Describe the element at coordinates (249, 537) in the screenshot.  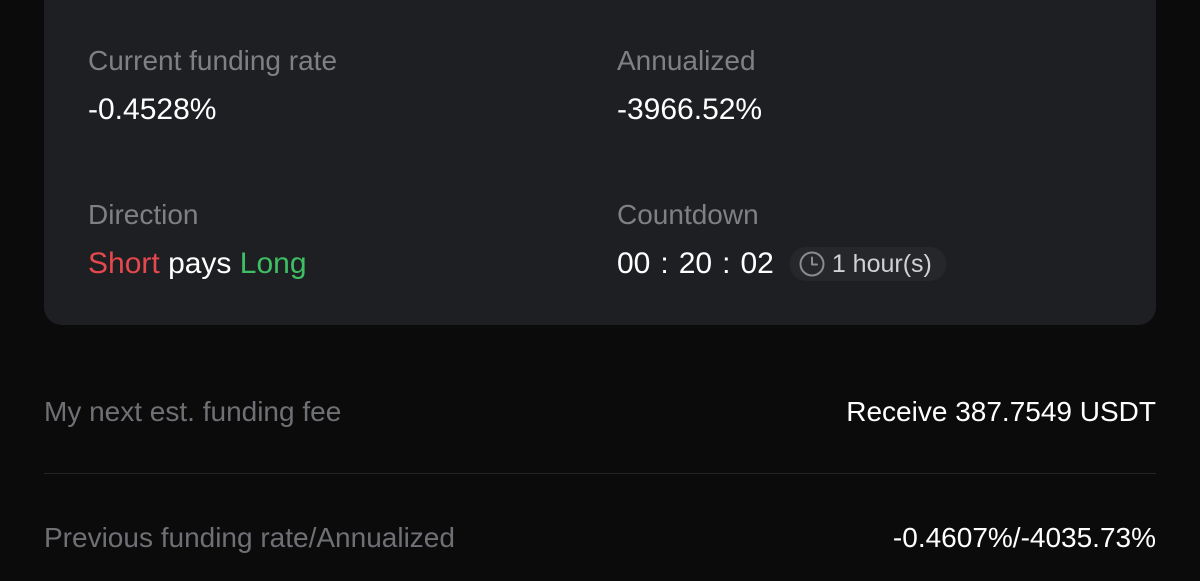
I see `previous-funding-rate-label: Previous funding rate/Annualized` at that location.